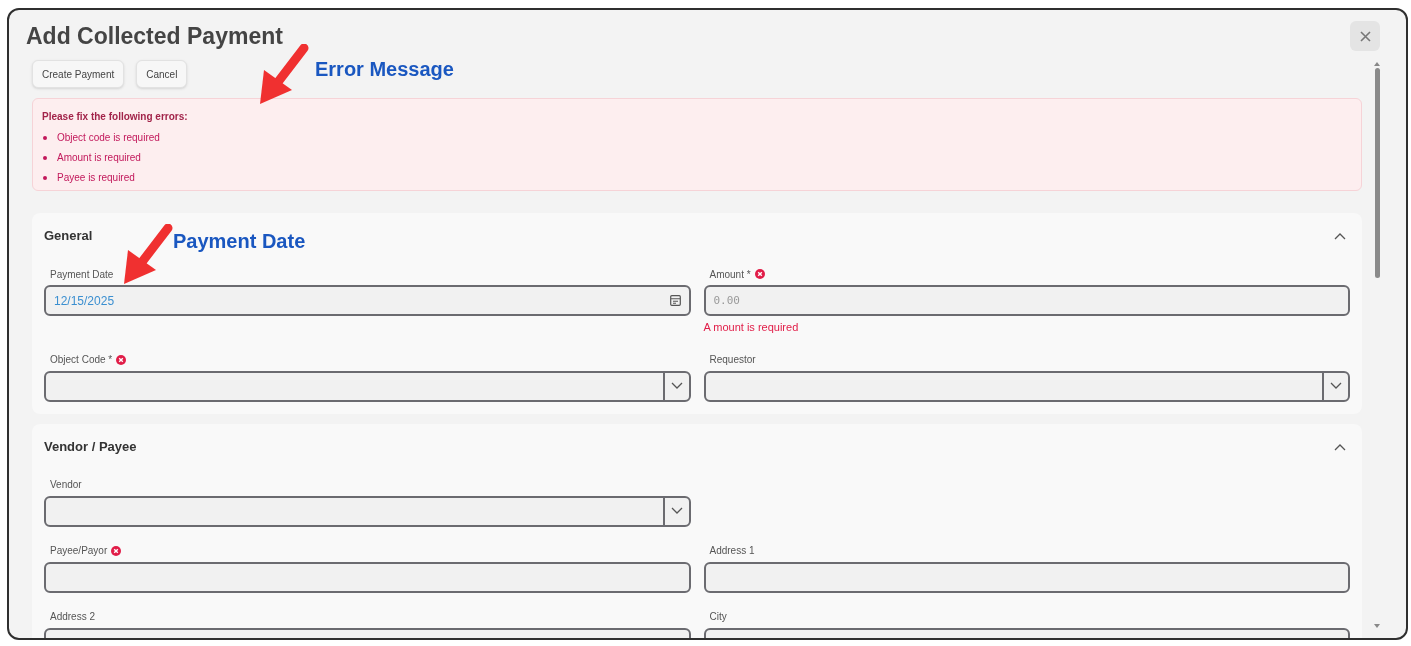 Image resolution: width=1411 pixels, height=646 pixels. Describe the element at coordinates (730, 274) in the screenshot. I see `field-label: Amount *` at that location.